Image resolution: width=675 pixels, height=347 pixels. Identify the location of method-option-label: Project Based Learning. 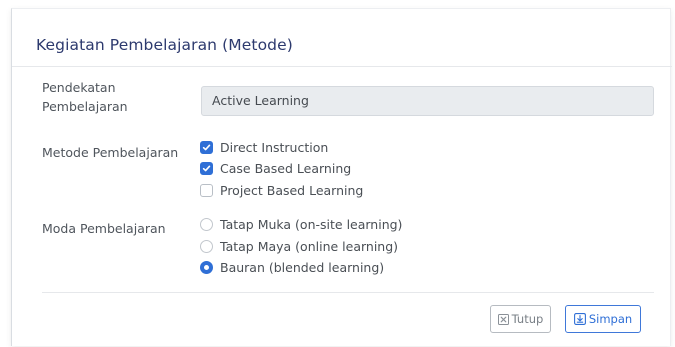
(292, 190).